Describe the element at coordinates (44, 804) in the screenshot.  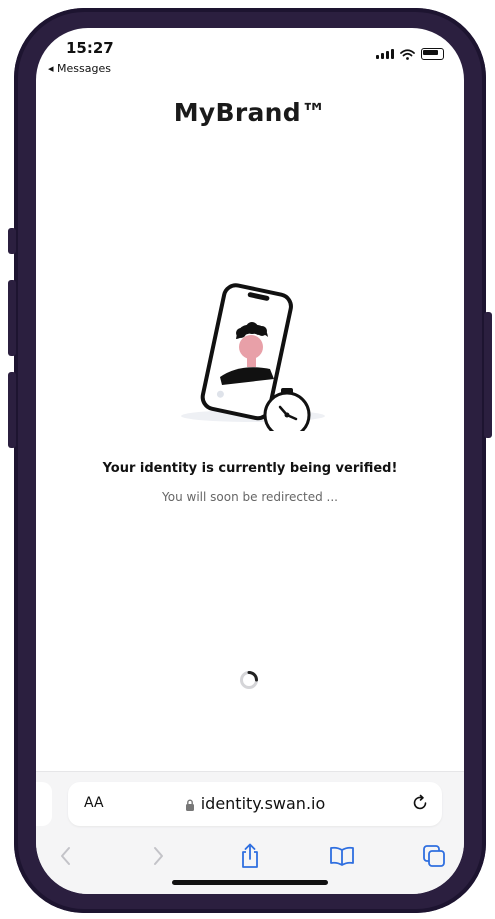
I see `previous-tab-preview` at that location.